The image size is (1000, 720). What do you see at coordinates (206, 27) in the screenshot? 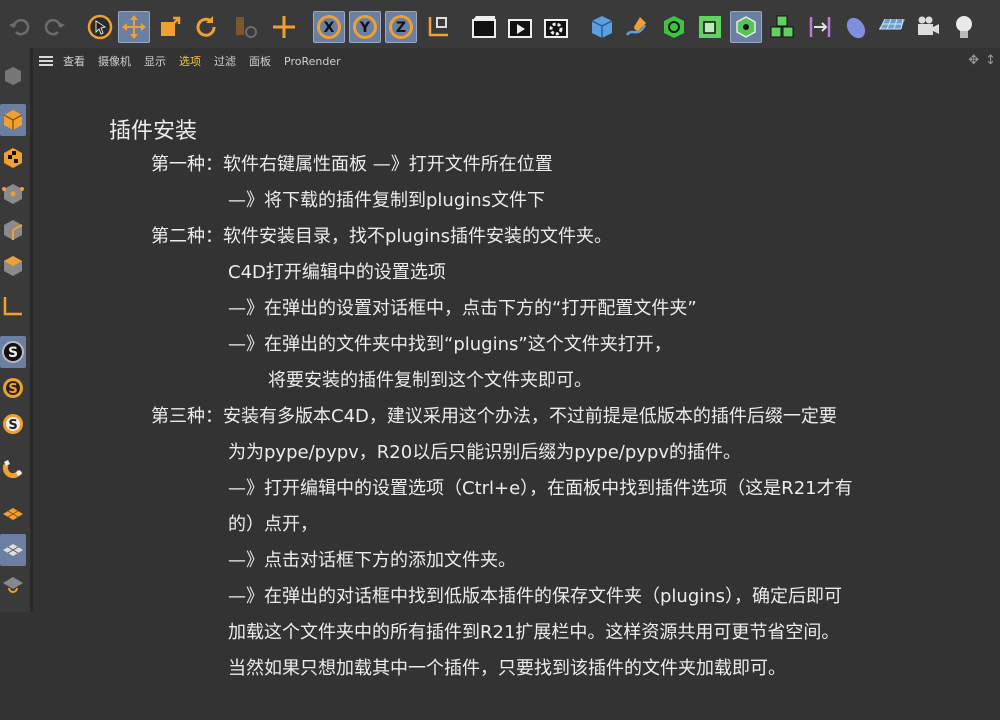
I see `rotate-icon` at bounding box center [206, 27].